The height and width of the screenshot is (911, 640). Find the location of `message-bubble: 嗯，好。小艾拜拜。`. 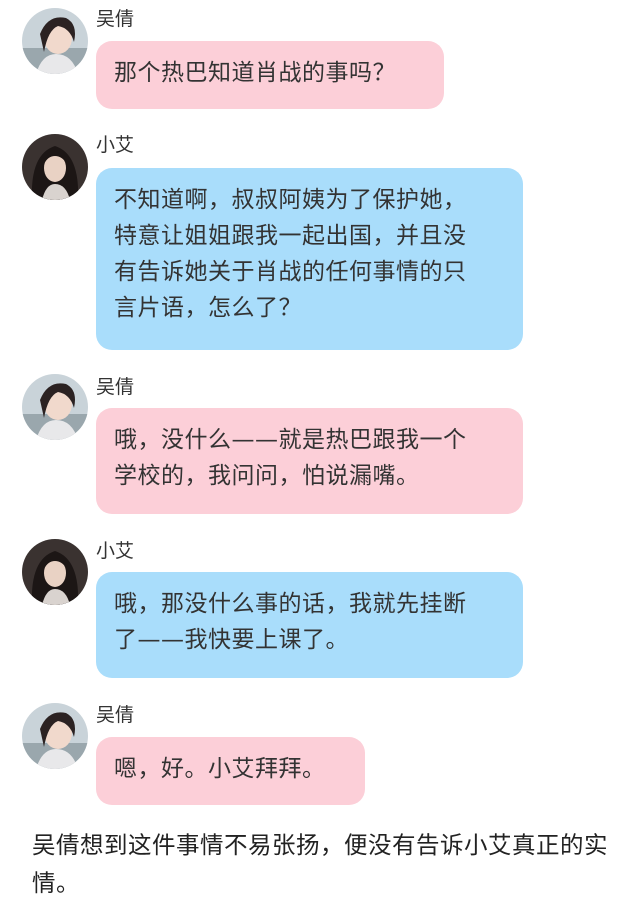

message-bubble: 嗯，好。小艾拜拜。 is located at coordinates (230, 771).